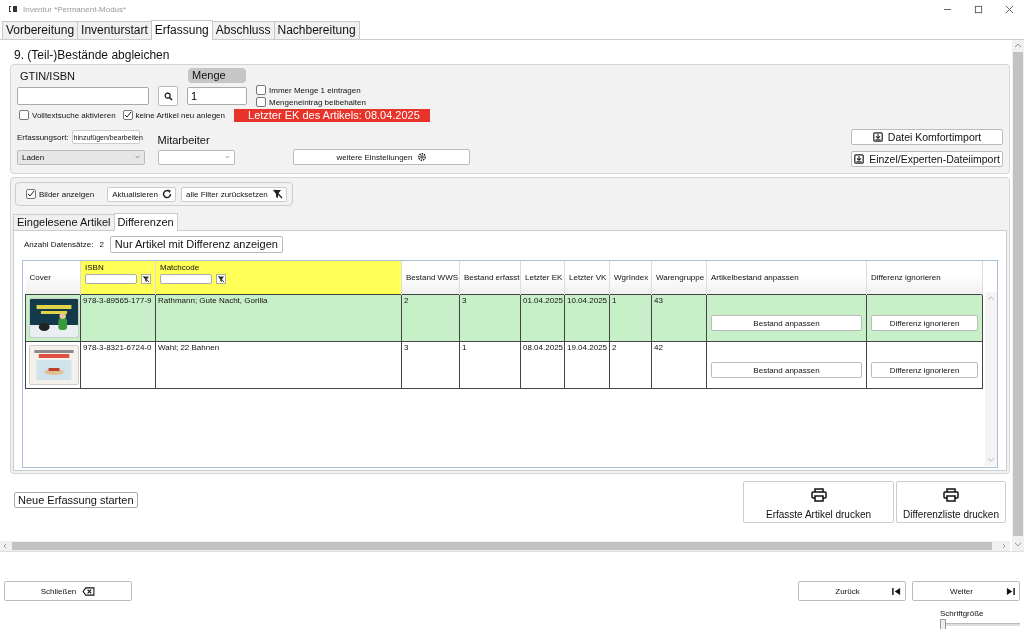 The height and width of the screenshot is (629, 1024). Describe the element at coordinates (217, 75) in the screenshot. I see `quantity-label: Menge` at that location.